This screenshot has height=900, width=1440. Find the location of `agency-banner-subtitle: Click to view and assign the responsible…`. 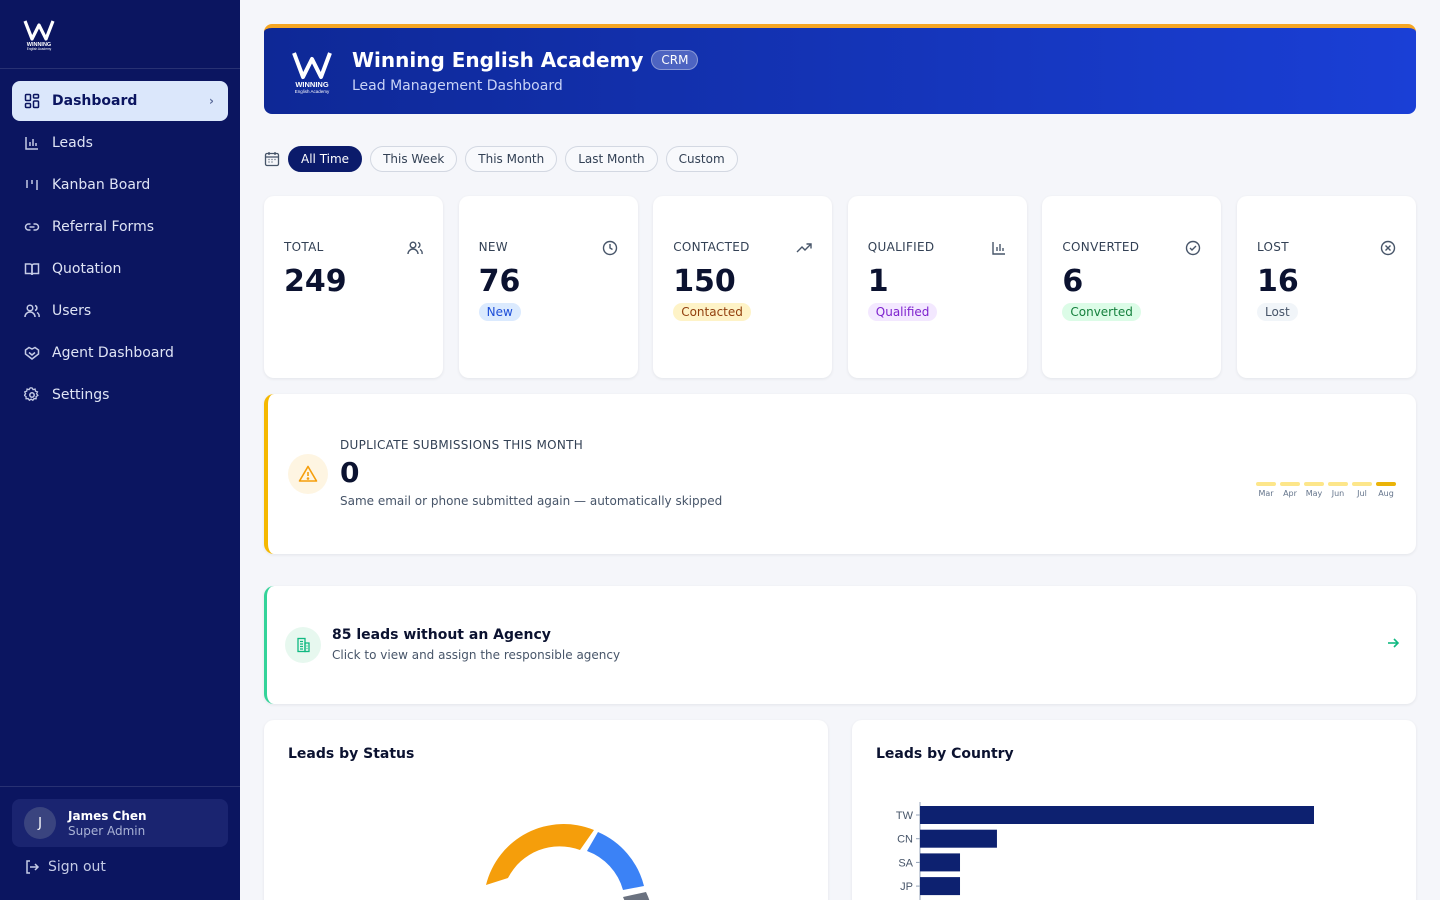

agency-banner-subtitle: Click to view and assign the responsible… is located at coordinates (476, 655).